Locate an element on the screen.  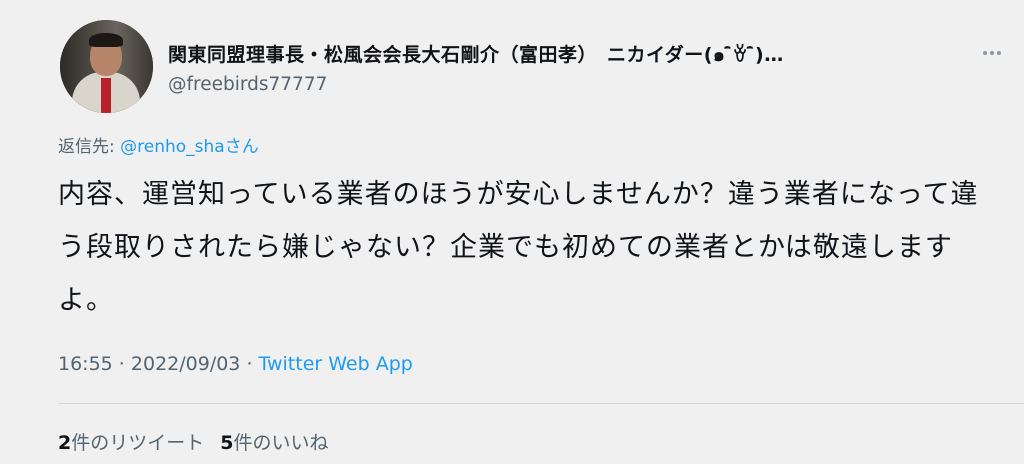
tweet-metadata: 16:55 · 2022/09/03 · Twitter Web App is located at coordinates (235, 364).